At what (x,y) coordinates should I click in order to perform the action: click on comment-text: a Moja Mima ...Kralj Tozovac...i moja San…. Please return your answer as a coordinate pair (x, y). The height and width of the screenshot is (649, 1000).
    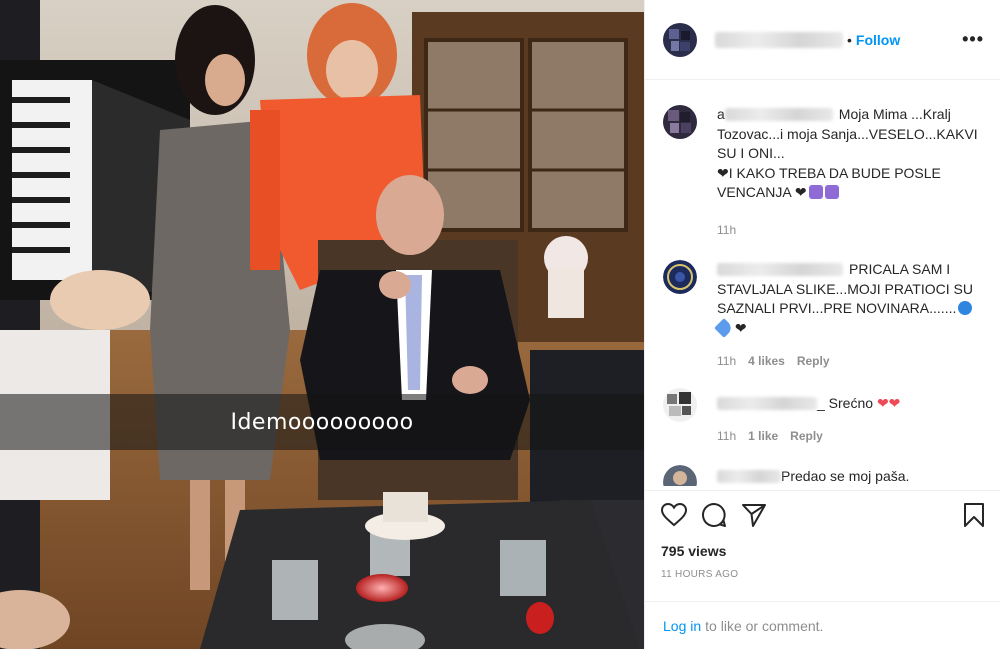
    Looking at the image, I should click on (851, 134).